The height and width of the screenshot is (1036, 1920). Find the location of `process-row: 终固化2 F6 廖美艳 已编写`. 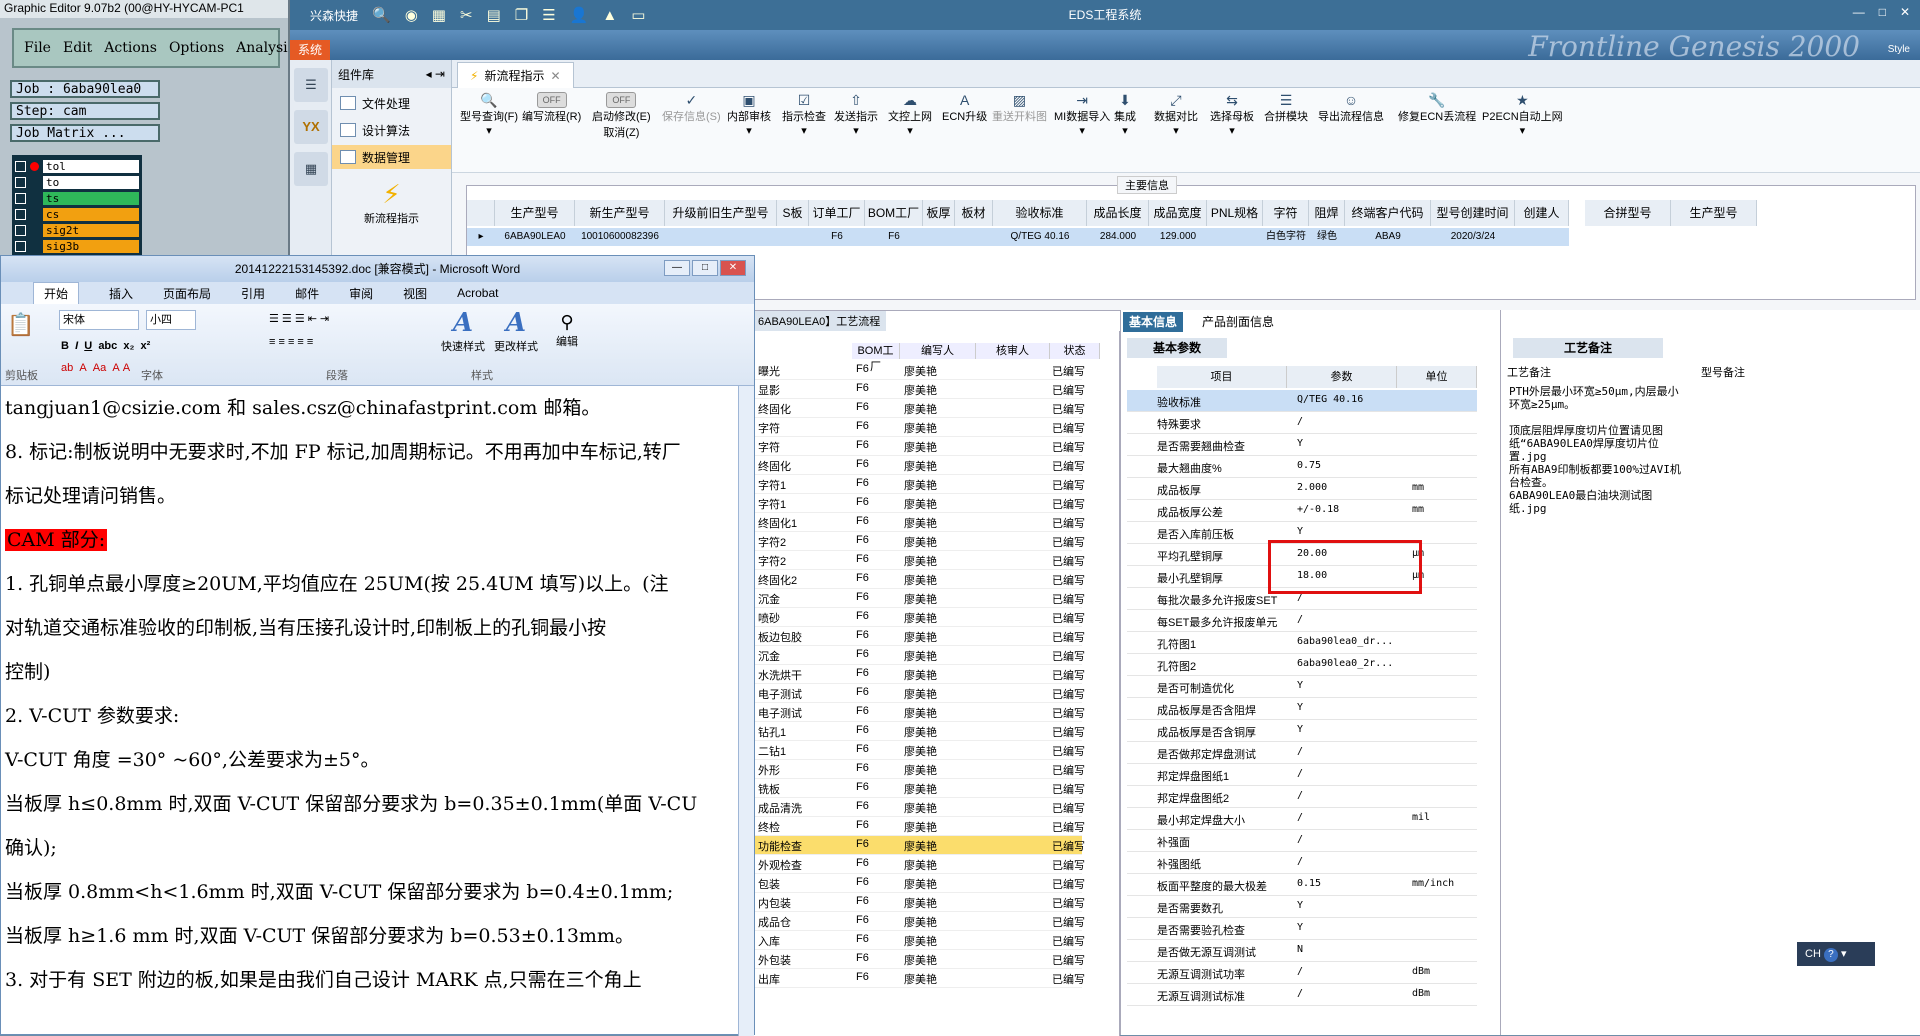

process-row: 终固化2 F6 廖美艳 已编写 is located at coordinates (918, 579).